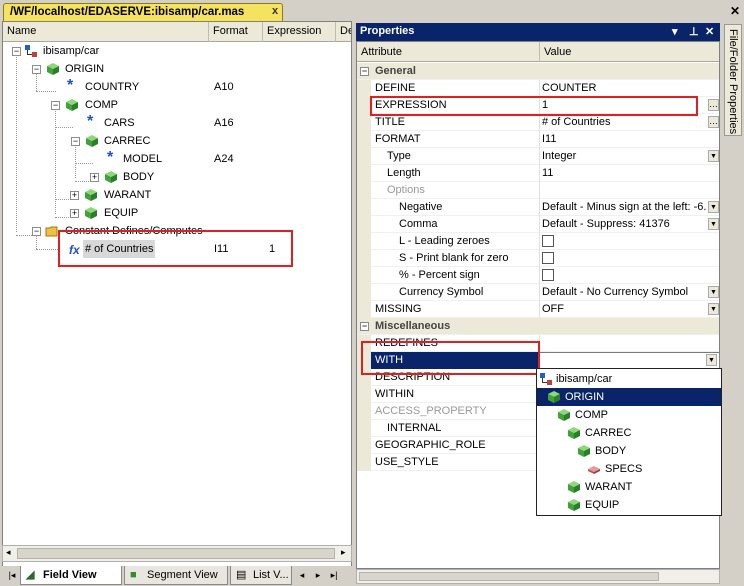  What do you see at coordinates (173, 213) in the screenshot?
I see `tree-node-equip: + EQUIP` at bounding box center [173, 213].